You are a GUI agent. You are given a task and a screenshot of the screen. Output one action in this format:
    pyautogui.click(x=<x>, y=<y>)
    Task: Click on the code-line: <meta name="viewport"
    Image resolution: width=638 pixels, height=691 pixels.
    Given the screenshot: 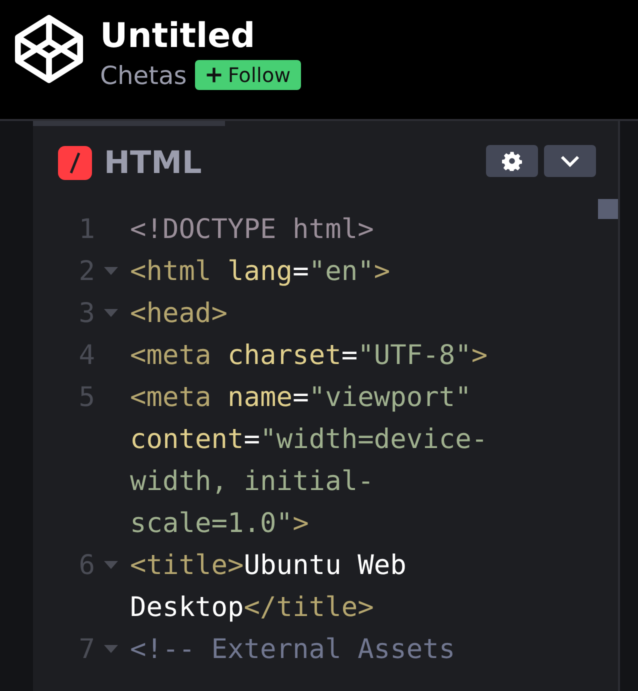 What is the action you would take?
    pyautogui.click(x=301, y=397)
    